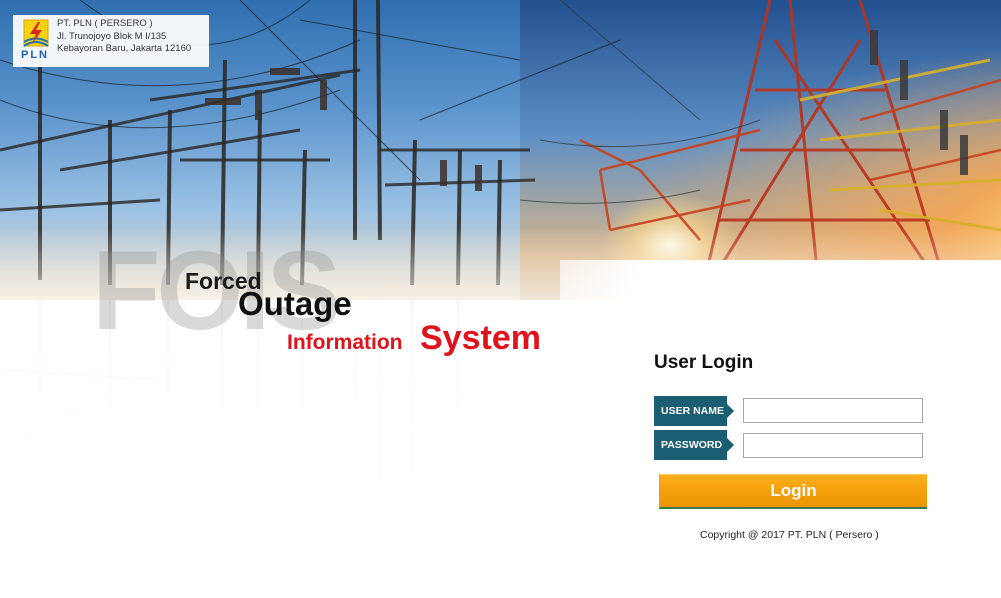  What do you see at coordinates (124, 48) in the screenshot?
I see `company-address-line2: Kebayoran Baru, Jakarta 12160` at bounding box center [124, 48].